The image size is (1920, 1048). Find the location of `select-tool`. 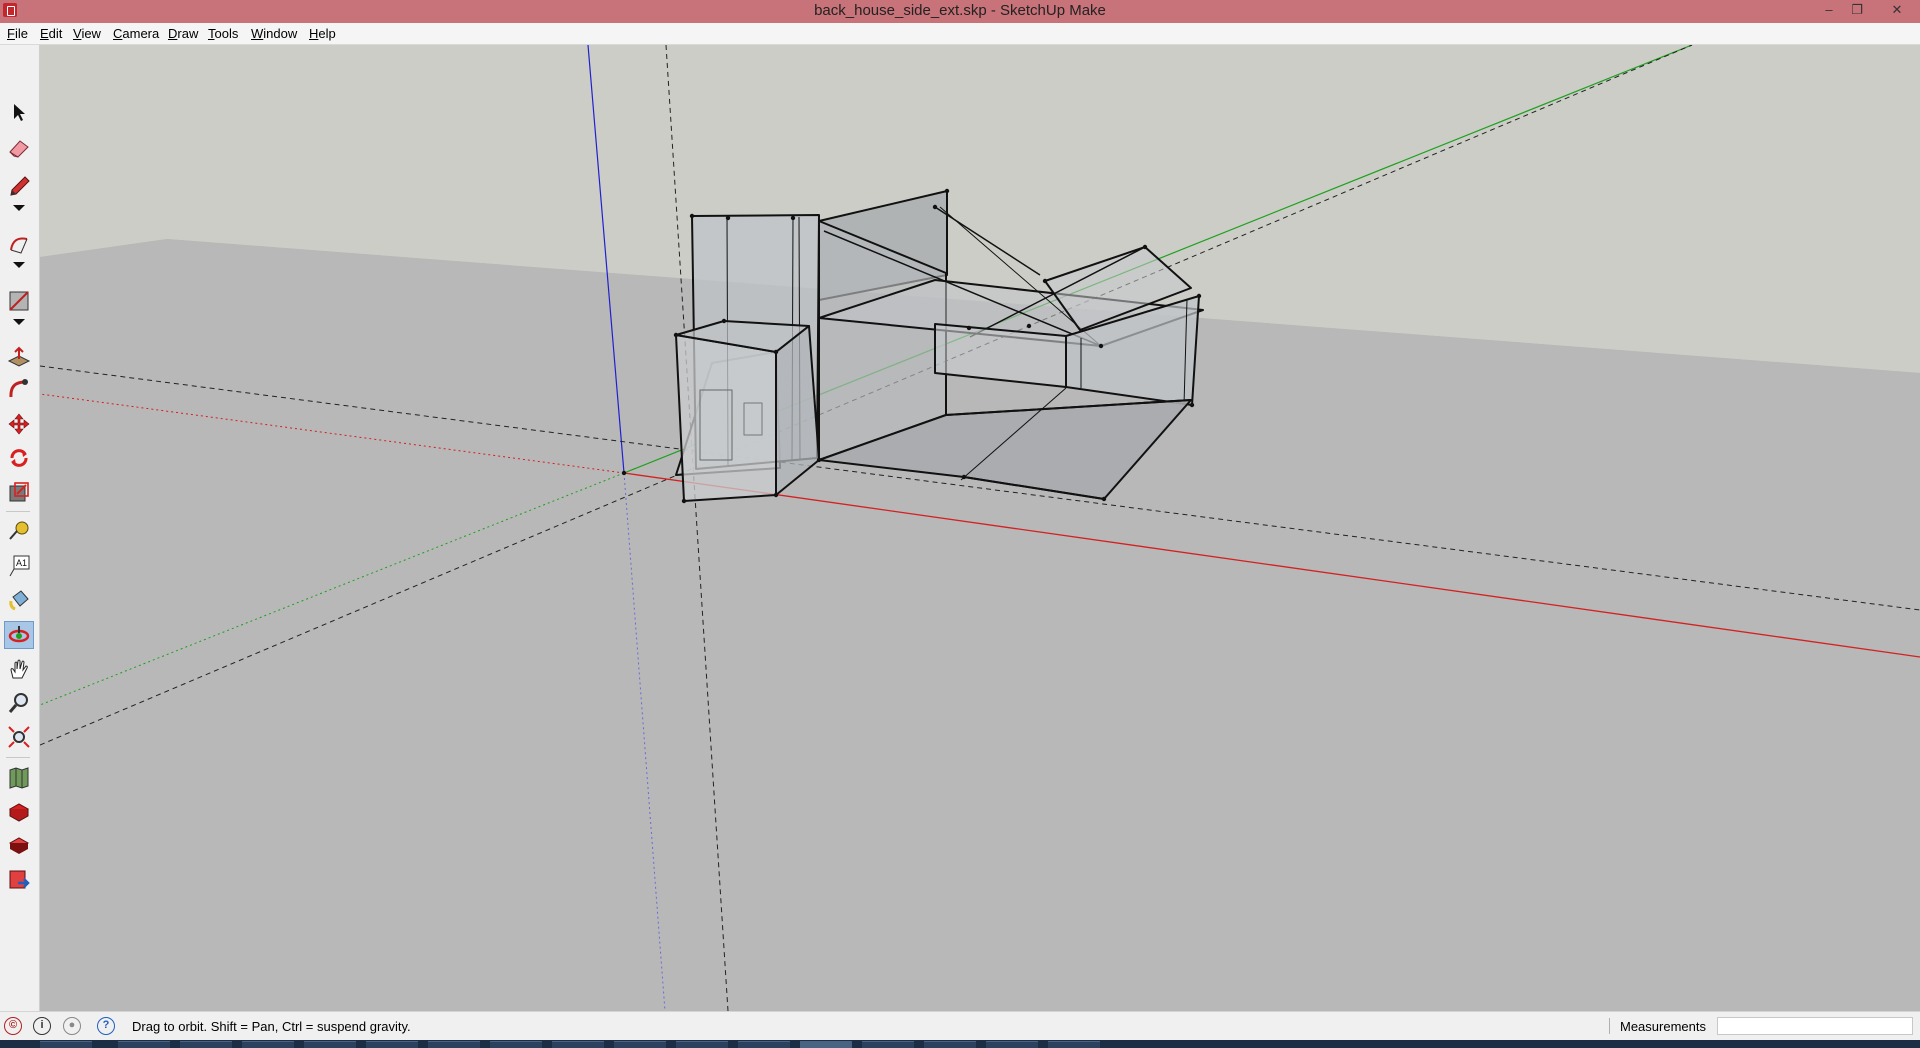

select-tool is located at coordinates (19, 112).